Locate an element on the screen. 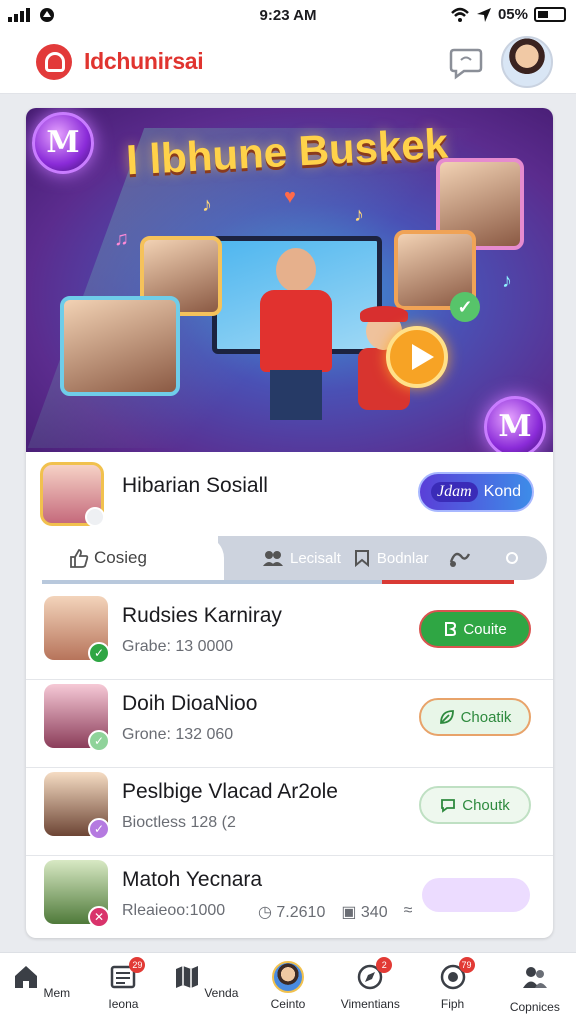  member-name: Peslbige Vlacad Ar2ole is located at coordinates (230, 791).